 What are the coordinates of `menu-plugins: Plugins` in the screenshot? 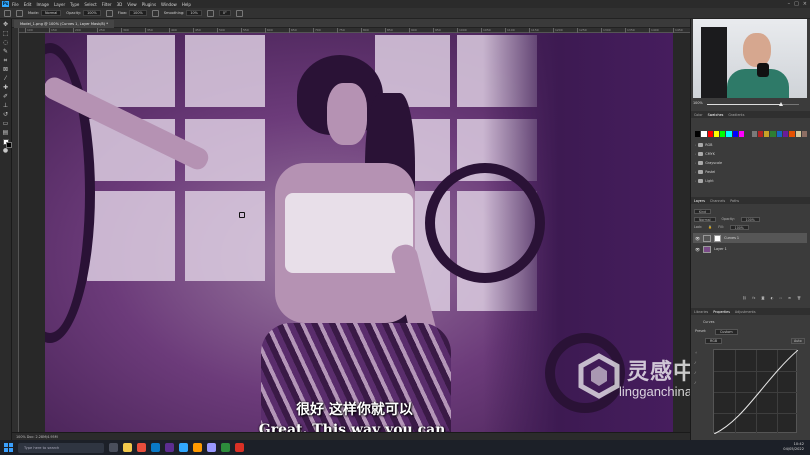 It's located at (149, 4).